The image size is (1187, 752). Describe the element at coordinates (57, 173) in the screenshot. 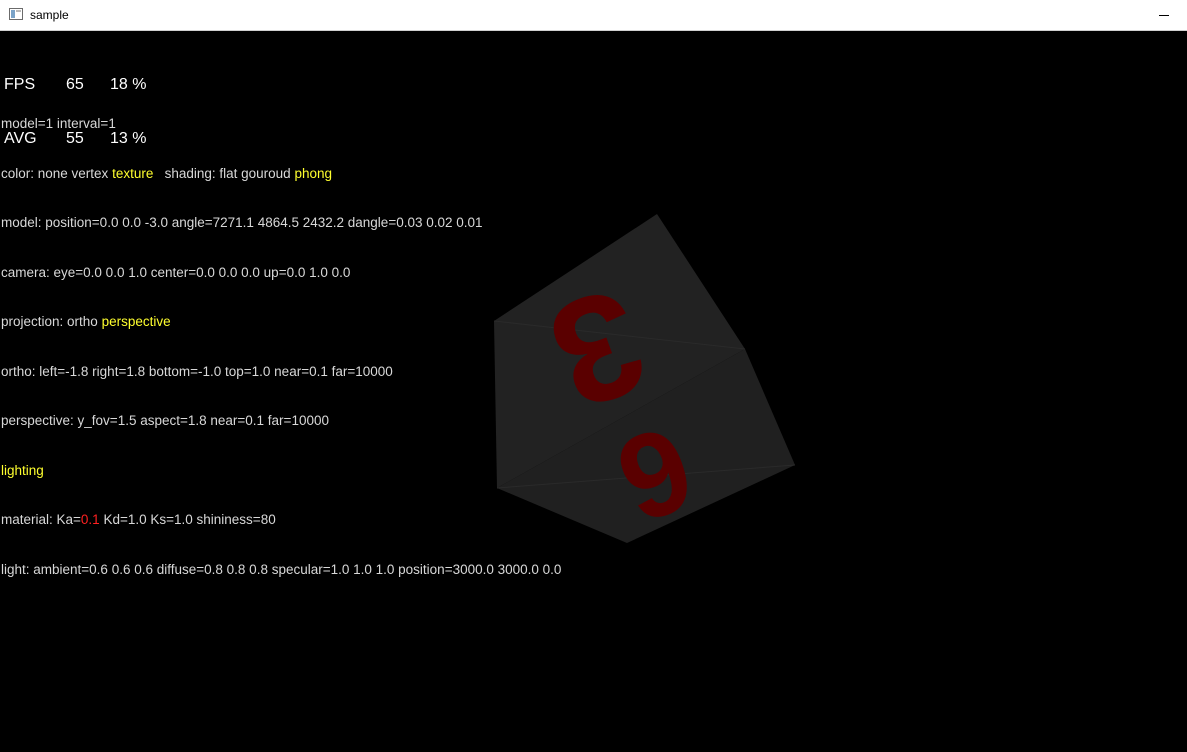

I see `color-options: color: none vertex` at that location.